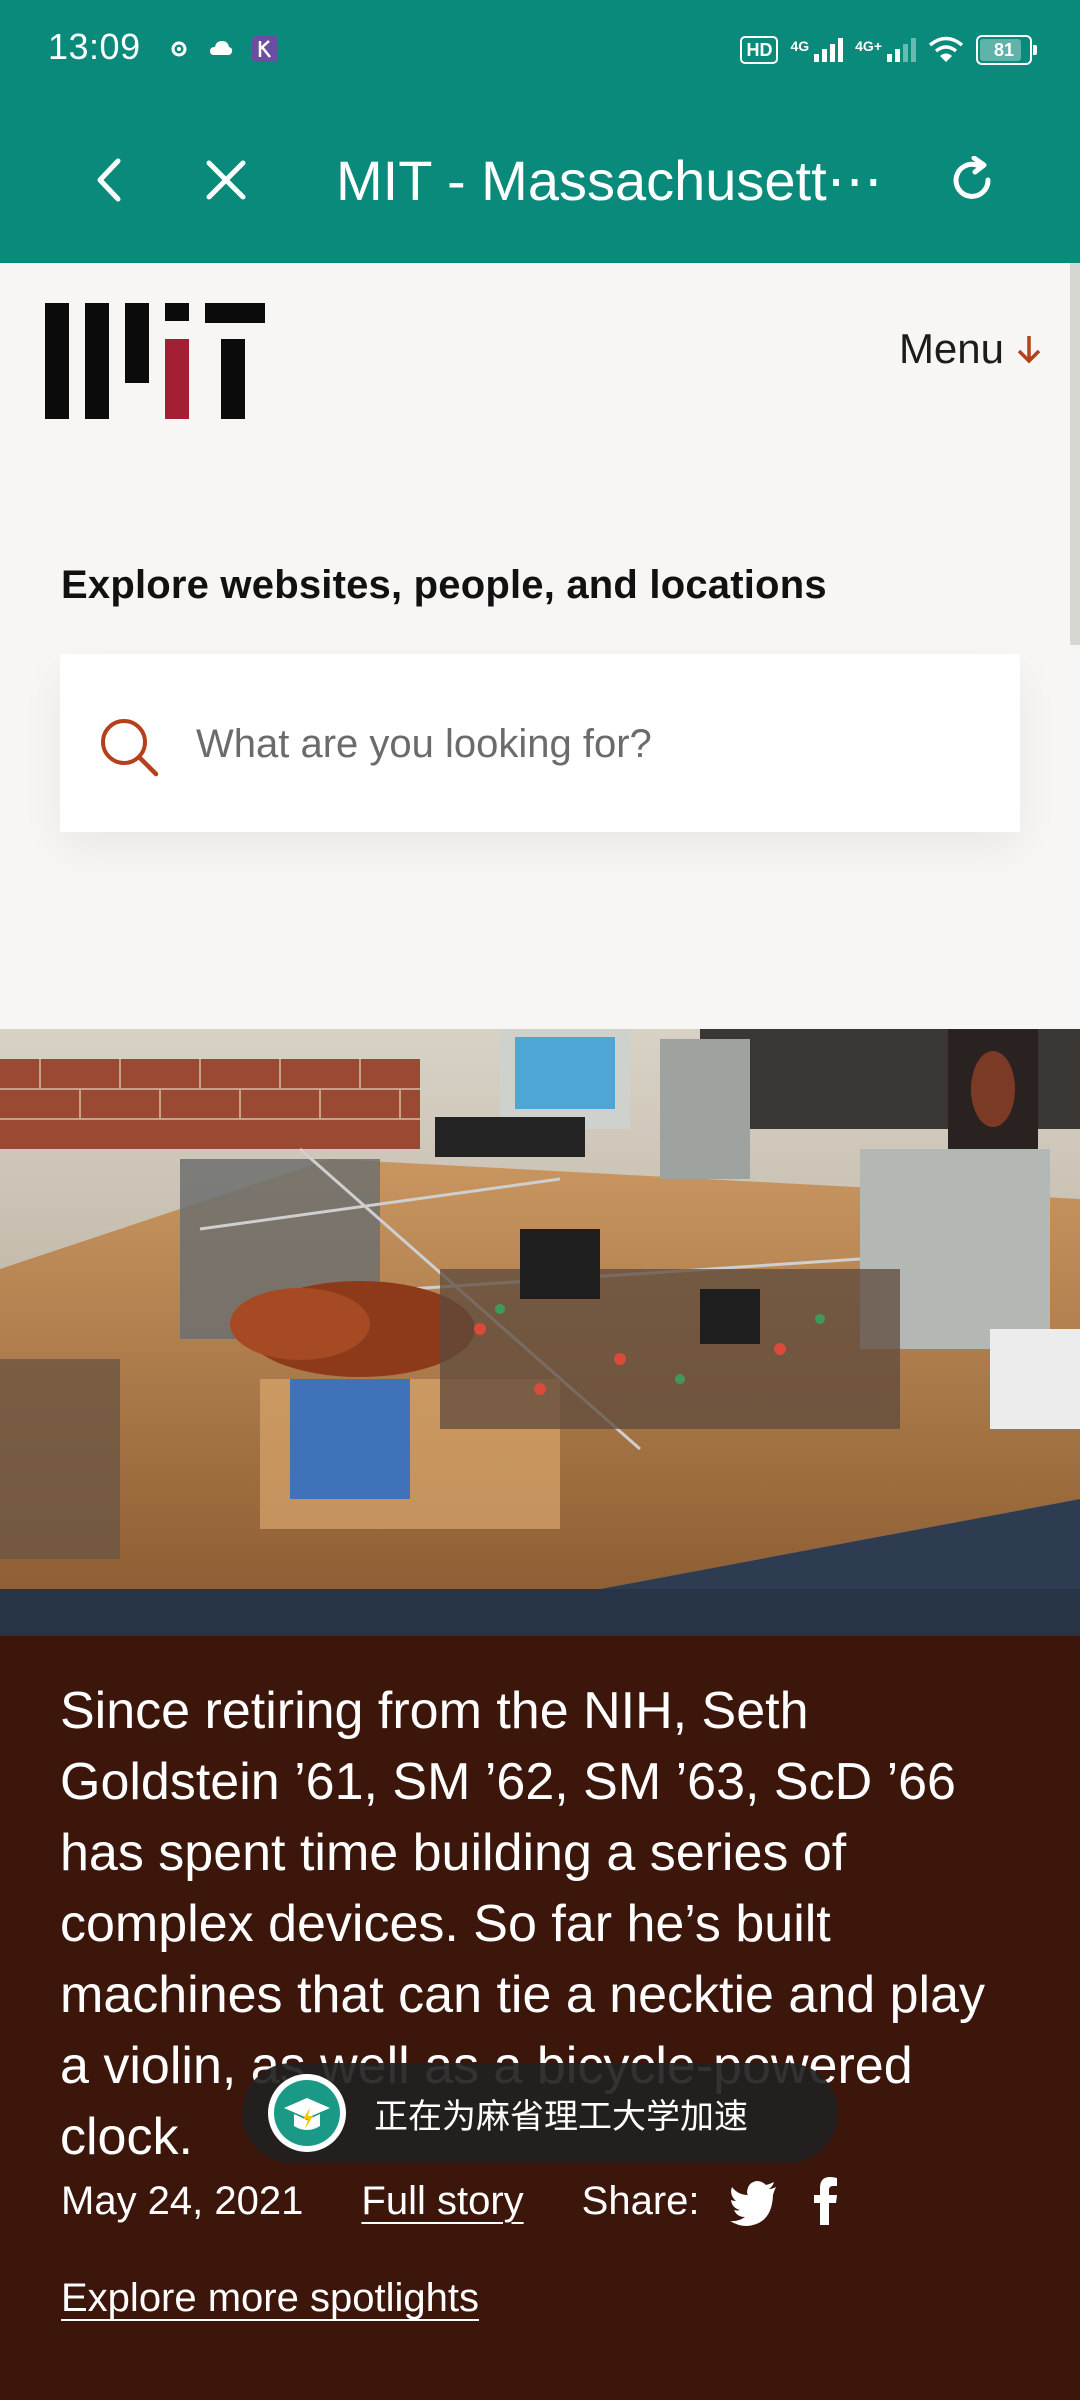 The image size is (1080, 2400). I want to click on search-icon, so click(130, 748).